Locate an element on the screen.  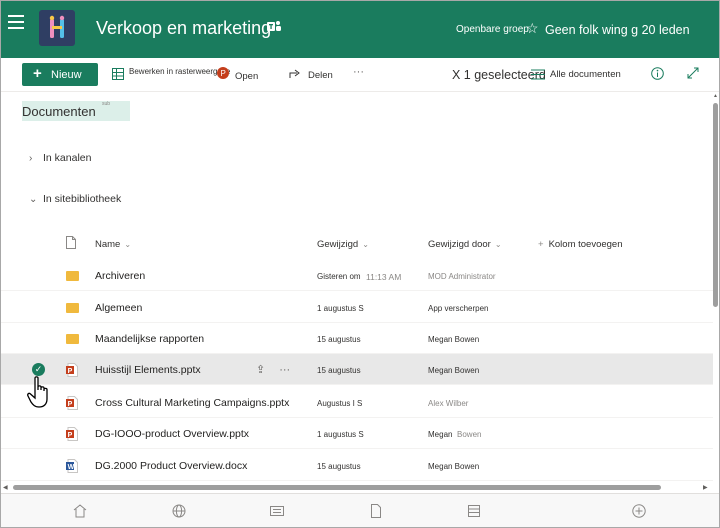
column-modified-by-label: Gewijzigd door is located at coordinates (459, 244).